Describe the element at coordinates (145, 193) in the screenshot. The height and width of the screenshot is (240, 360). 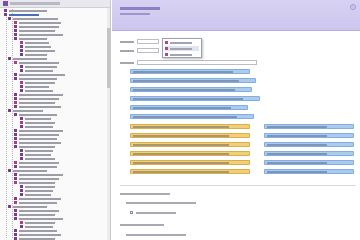
I see `detail-row` at that location.